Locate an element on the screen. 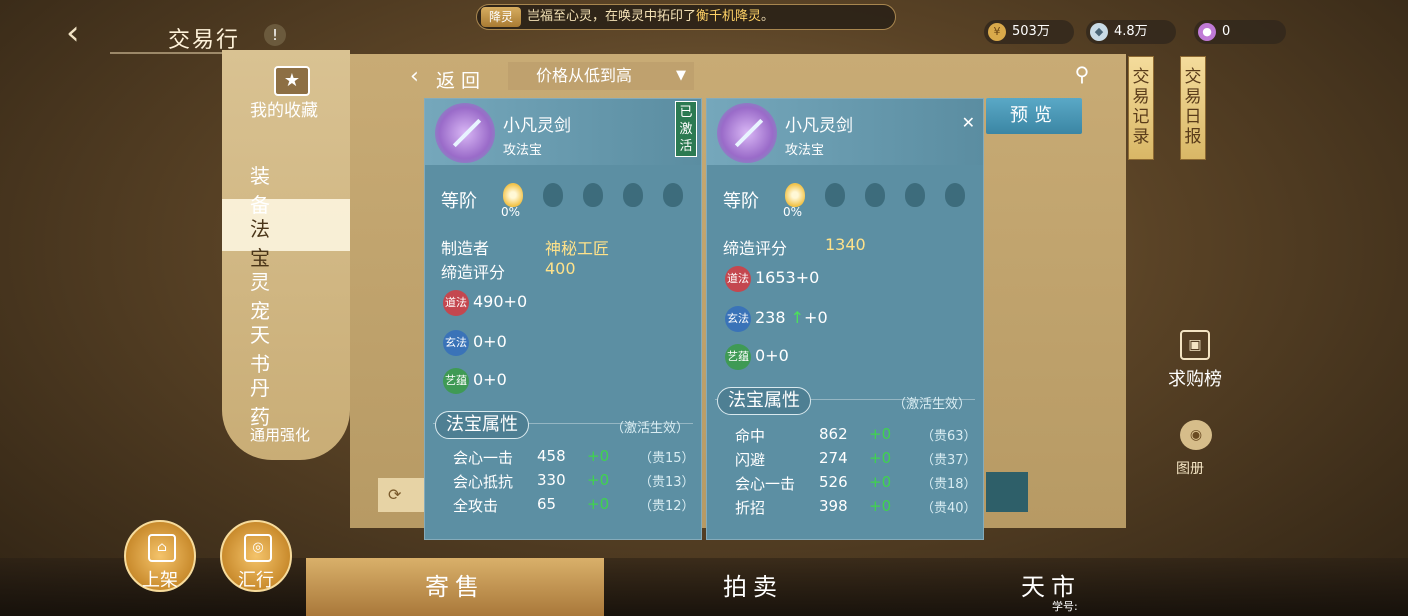  favorites-label: 我的收藏 is located at coordinates (284, 108).